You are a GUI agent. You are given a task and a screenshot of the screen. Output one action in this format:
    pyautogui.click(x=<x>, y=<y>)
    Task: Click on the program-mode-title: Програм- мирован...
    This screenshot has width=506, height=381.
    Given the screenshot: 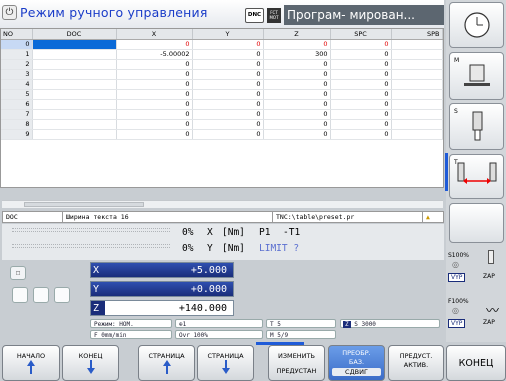 What is the action you would take?
    pyautogui.click(x=364, y=15)
    